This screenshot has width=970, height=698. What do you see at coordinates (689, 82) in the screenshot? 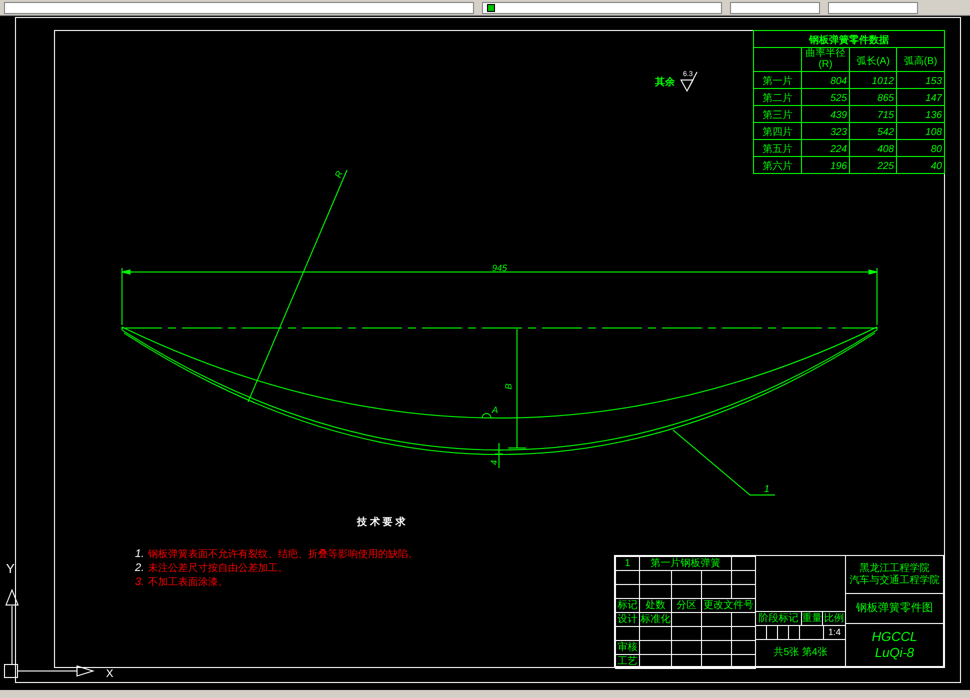
I see `roughness-symbol-icon` at bounding box center [689, 82].